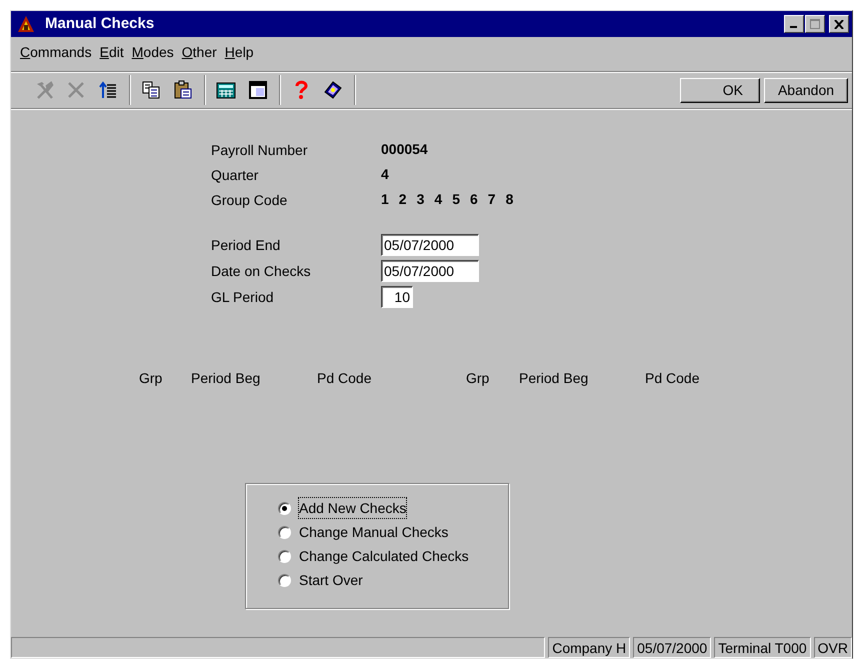  I want to click on group-code: 4, so click(438, 199).